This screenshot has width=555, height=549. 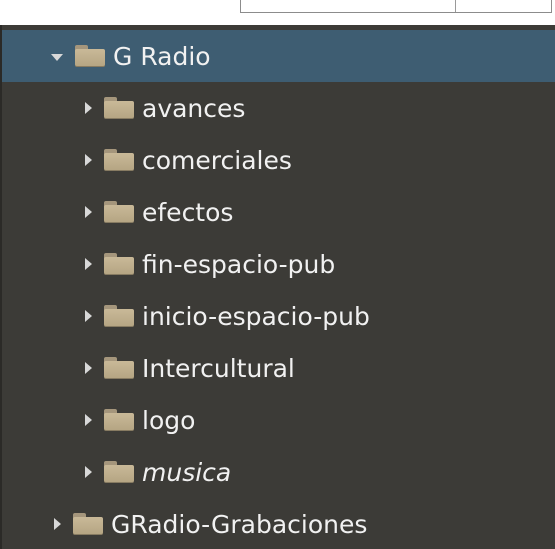 What do you see at coordinates (256, 316) in the screenshot?
I see `tree-item-label: inicio-espacio-pub` at bounding box center [256, 316].